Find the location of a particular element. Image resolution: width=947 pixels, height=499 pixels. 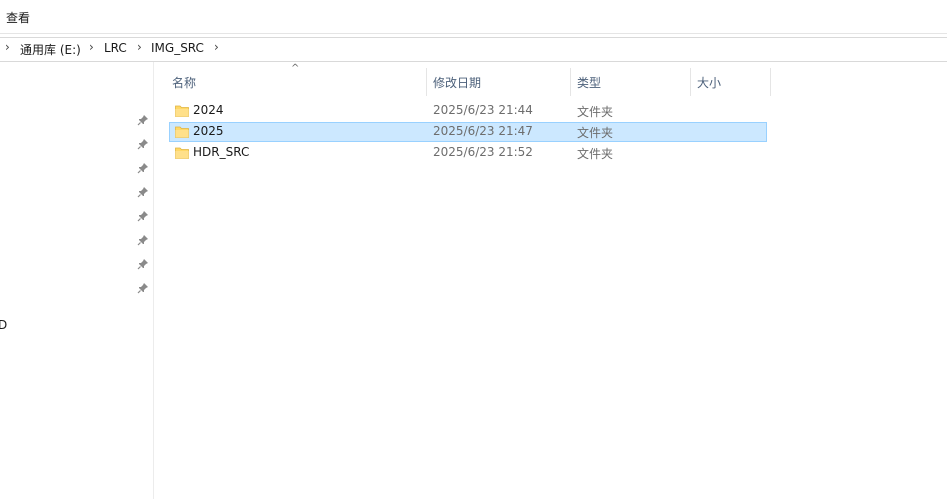

menu-view: 查看 is located at coordinates (18, 17).